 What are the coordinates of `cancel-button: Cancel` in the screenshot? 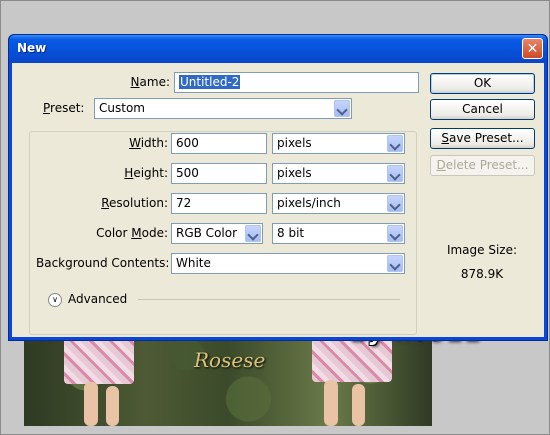 It's located at (482, 109).